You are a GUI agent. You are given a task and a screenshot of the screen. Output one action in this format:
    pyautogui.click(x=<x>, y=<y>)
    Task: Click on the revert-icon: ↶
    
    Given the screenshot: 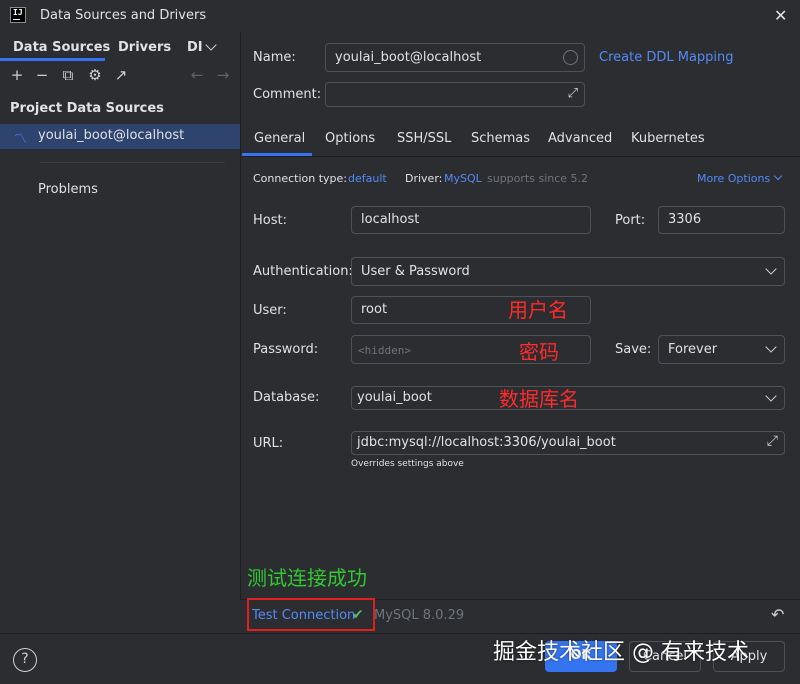 What is the action you would take?
    pyautogui.click(x=777, y=614)
    